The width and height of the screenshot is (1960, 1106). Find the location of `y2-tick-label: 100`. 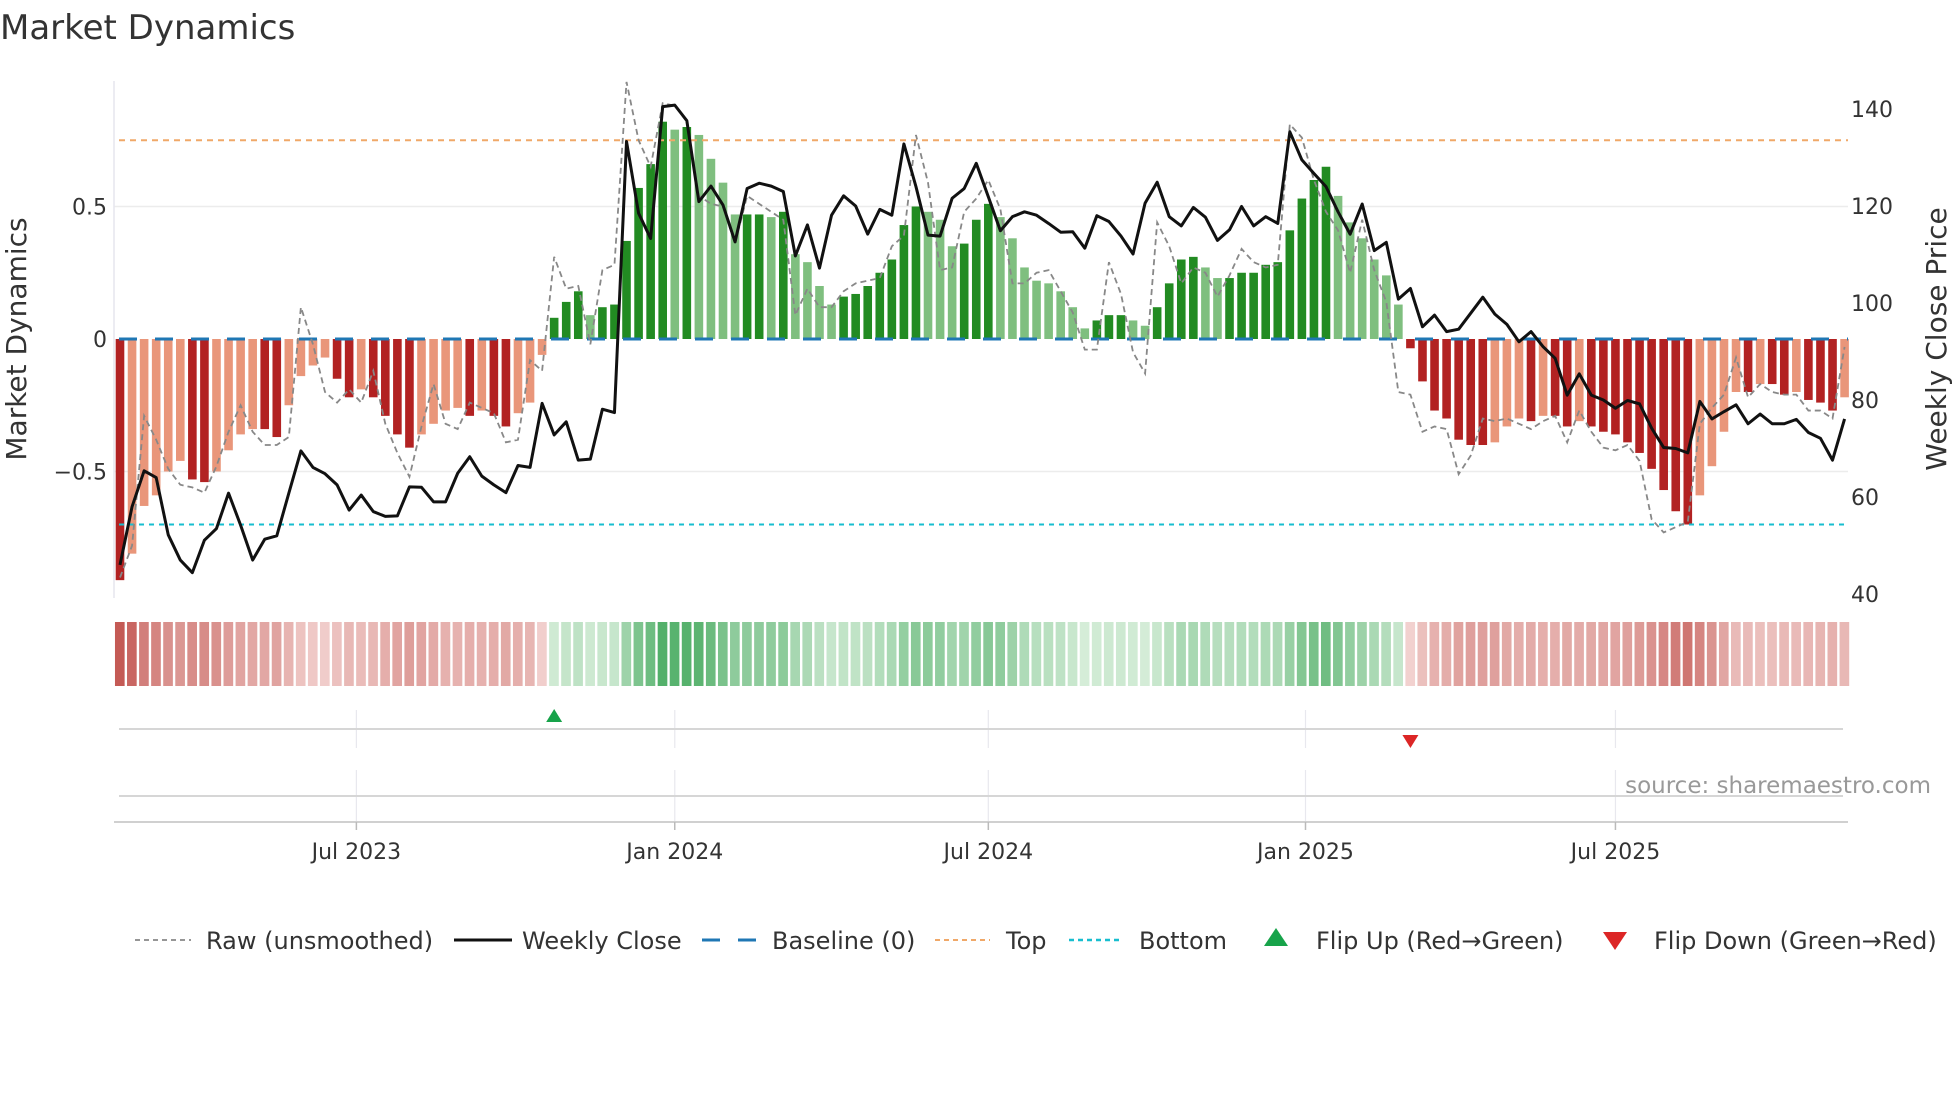

y2-tick-label: 100 is located at coordinates (1872, 304).